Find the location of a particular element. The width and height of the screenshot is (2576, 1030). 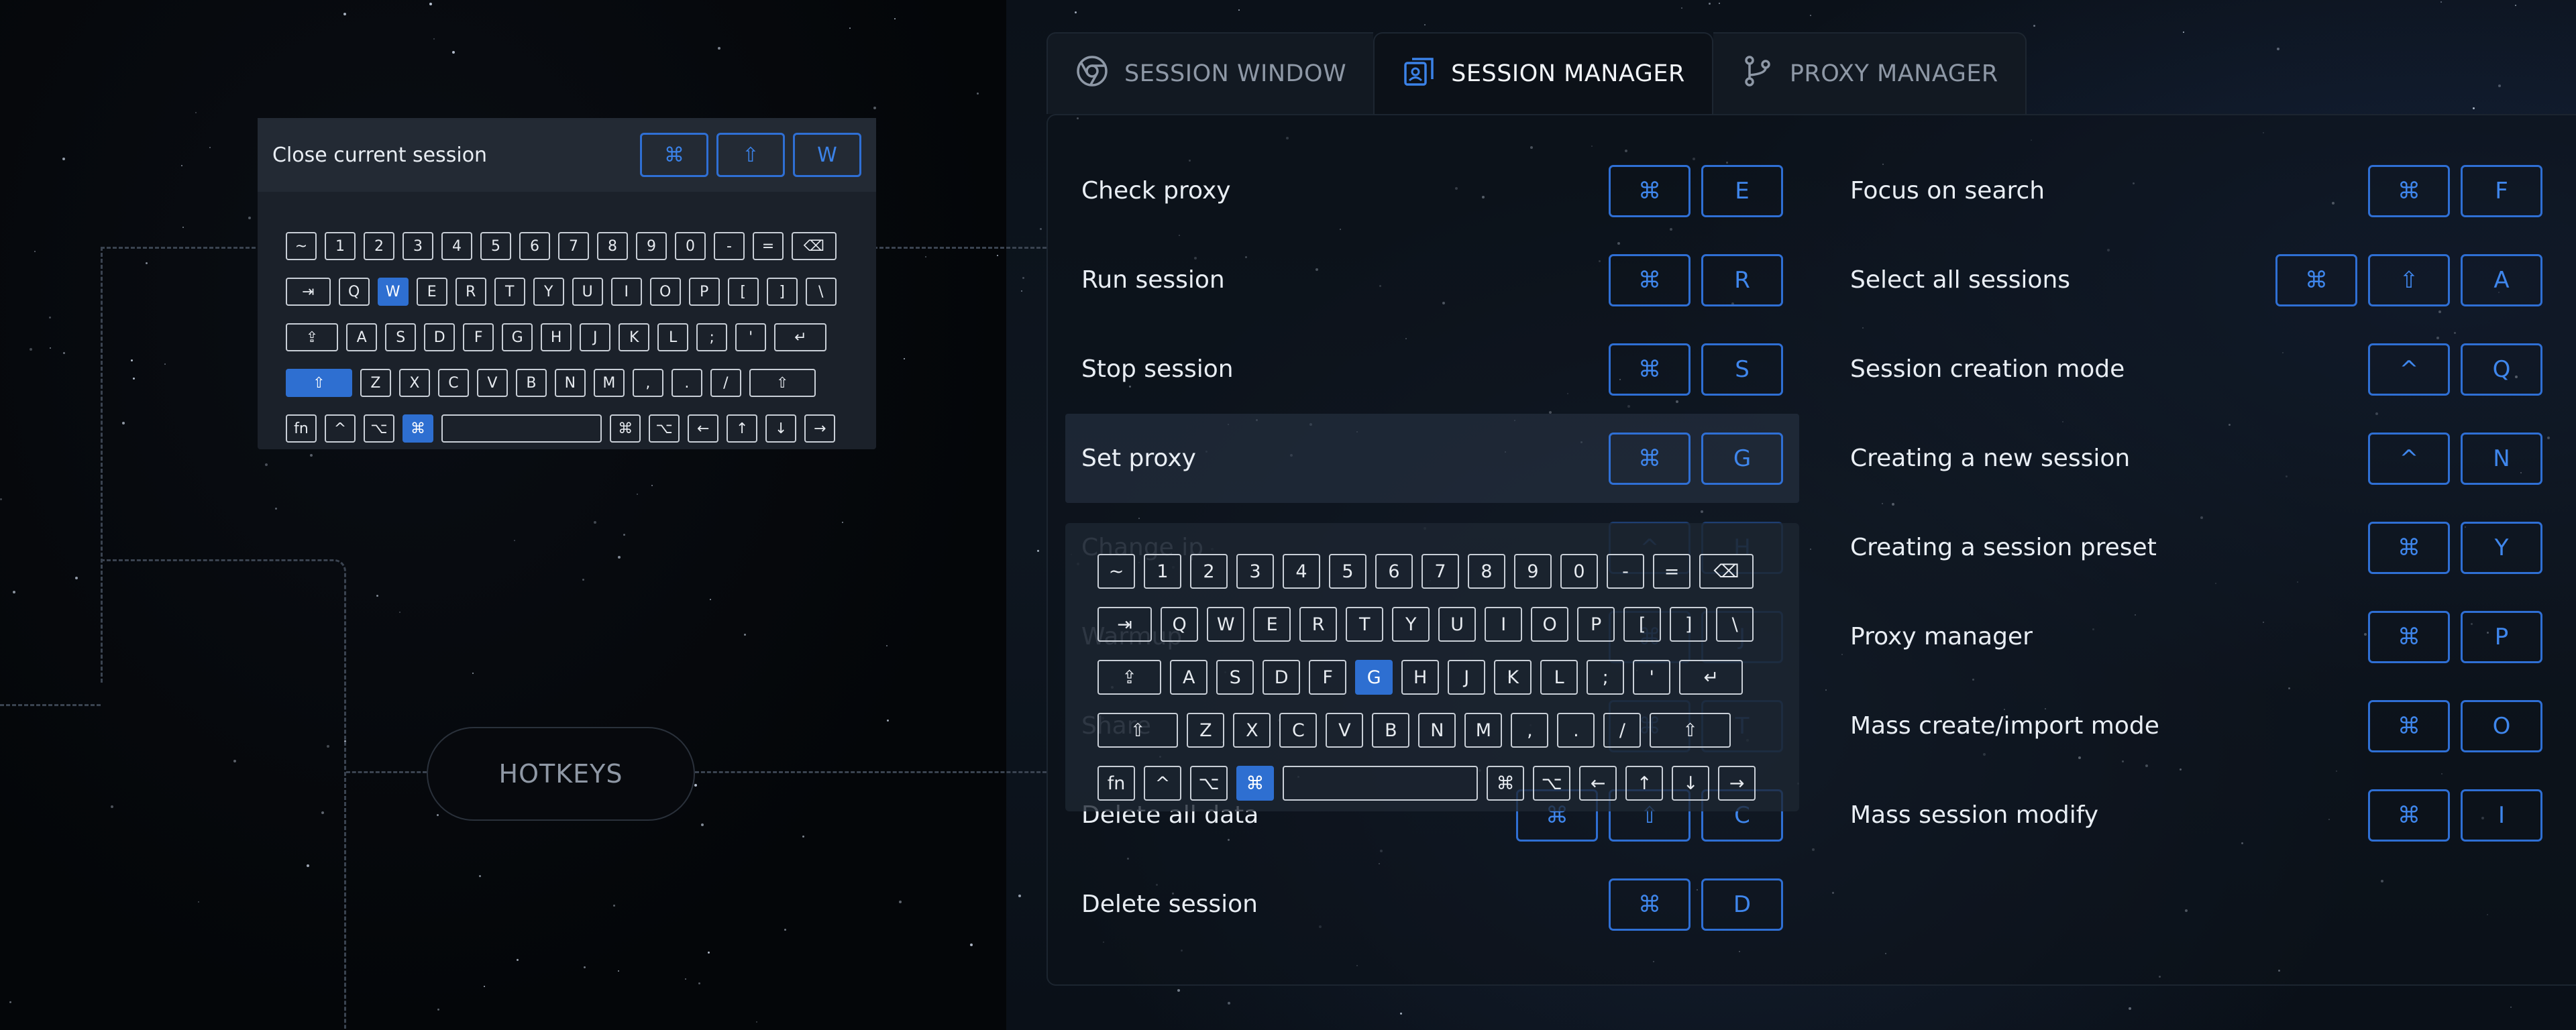

proxy-branch-icon is located at coordinates (1757, 74).